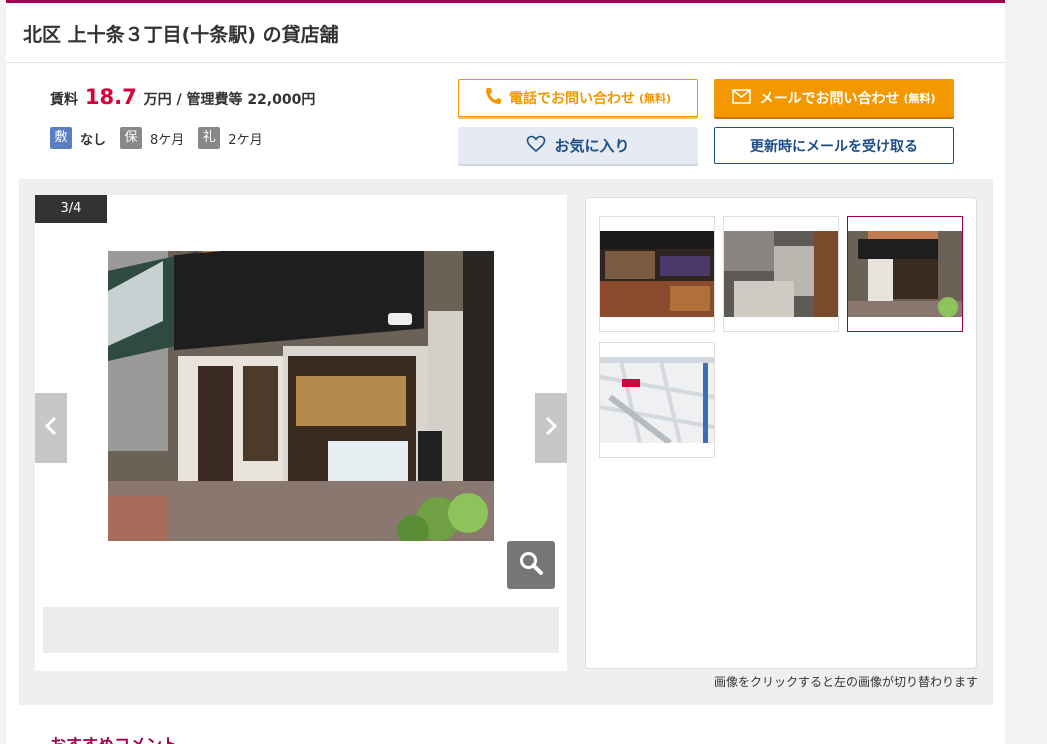 The width and height of the screenshot is (1047, 744). Describe the element at coordinates (209, 138) in the screenshot. I see `key-money-badge: 礼` at that location.